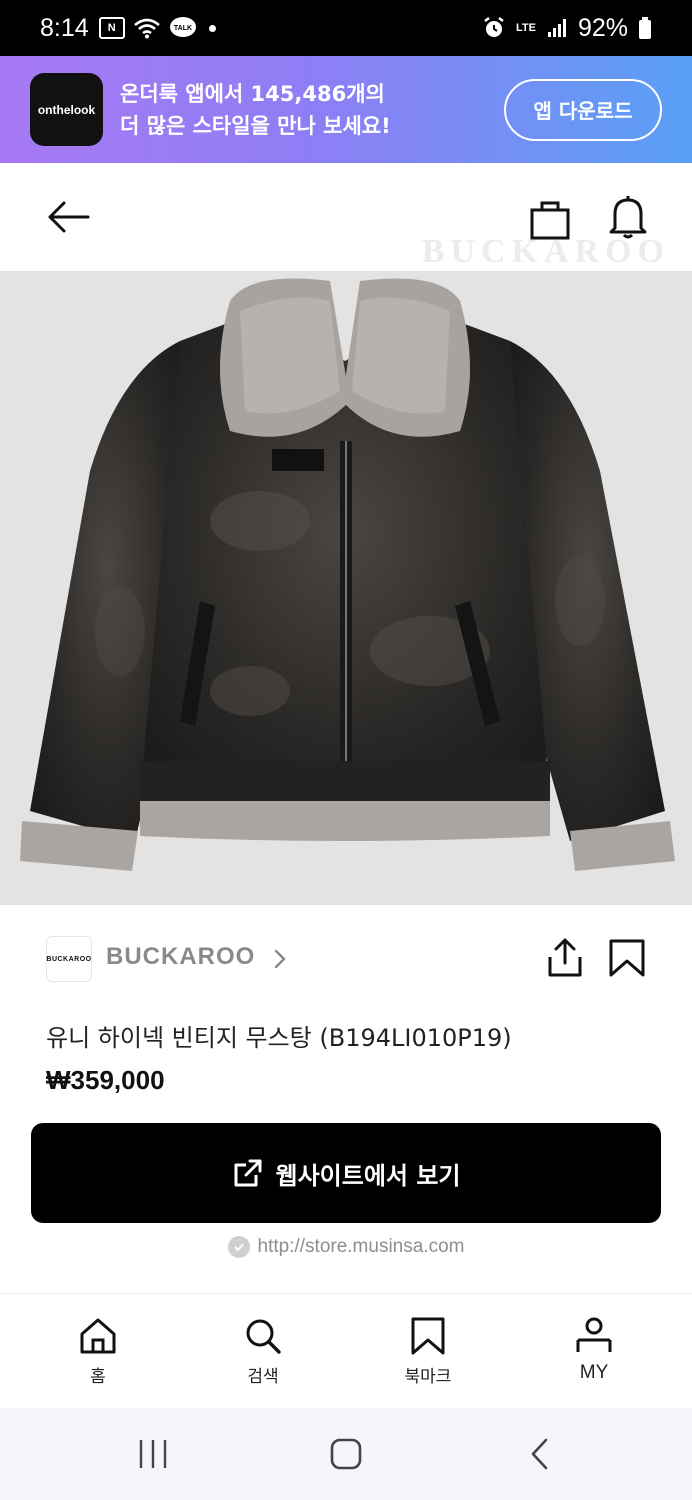  I want to click on nav-my: MY, so click(594, 1350).